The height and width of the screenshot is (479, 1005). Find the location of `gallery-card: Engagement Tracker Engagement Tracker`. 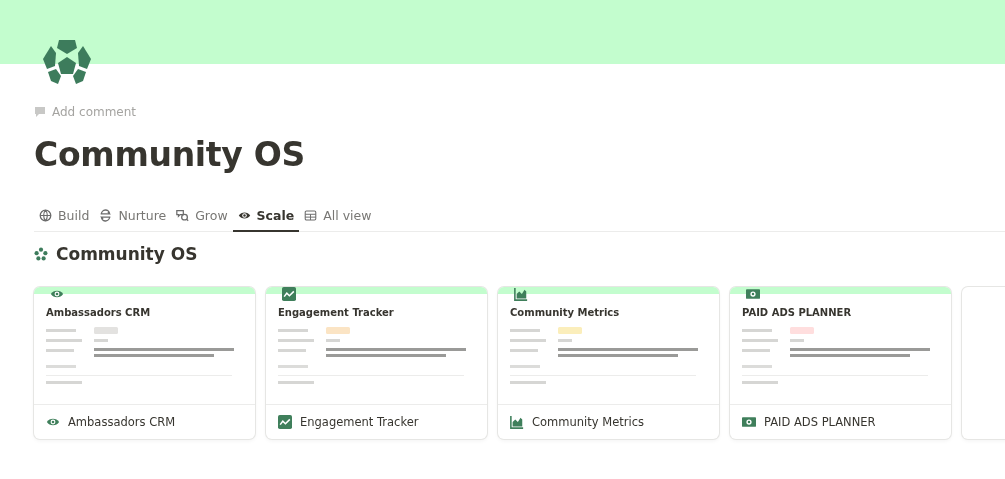

gallery-card: Engagement Tracker Engagement Tracker is located at coordinates (376, 363).